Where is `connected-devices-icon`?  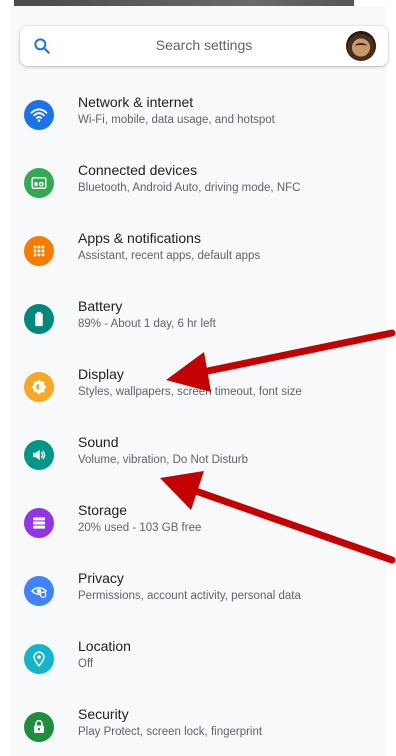
connected-devices-icon is located at coordinates (39, 183).